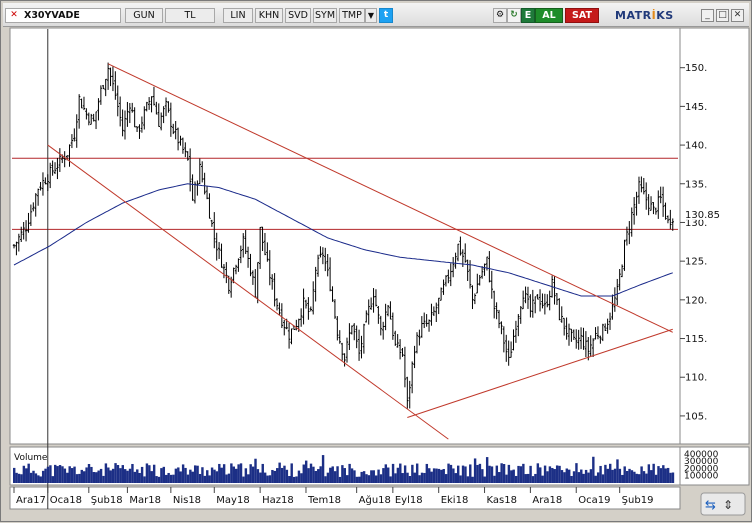 The height and width of the screenshot is (523, 752). I want to click on x-tick-label: Haz18, so click(278, 500).